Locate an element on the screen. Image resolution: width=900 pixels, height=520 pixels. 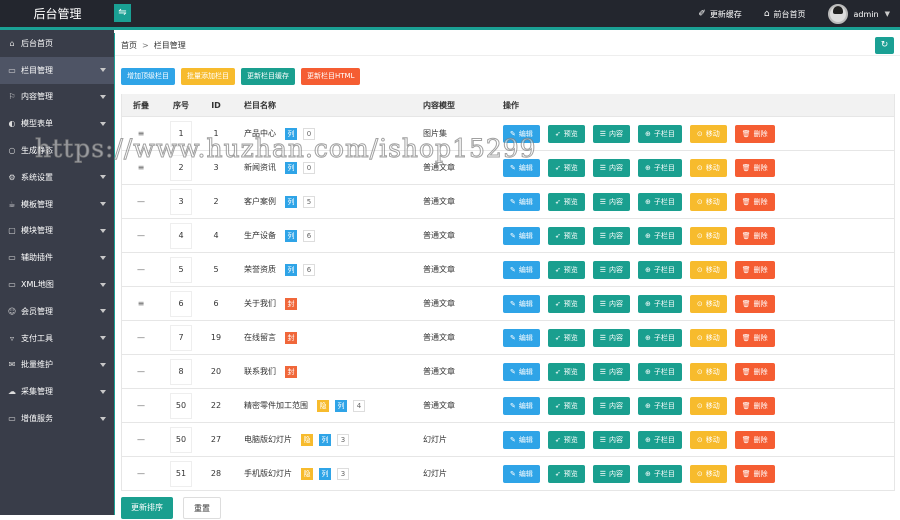
frontend-home-link: ⌂ 前台首页 is located at coordinates (785, 14).